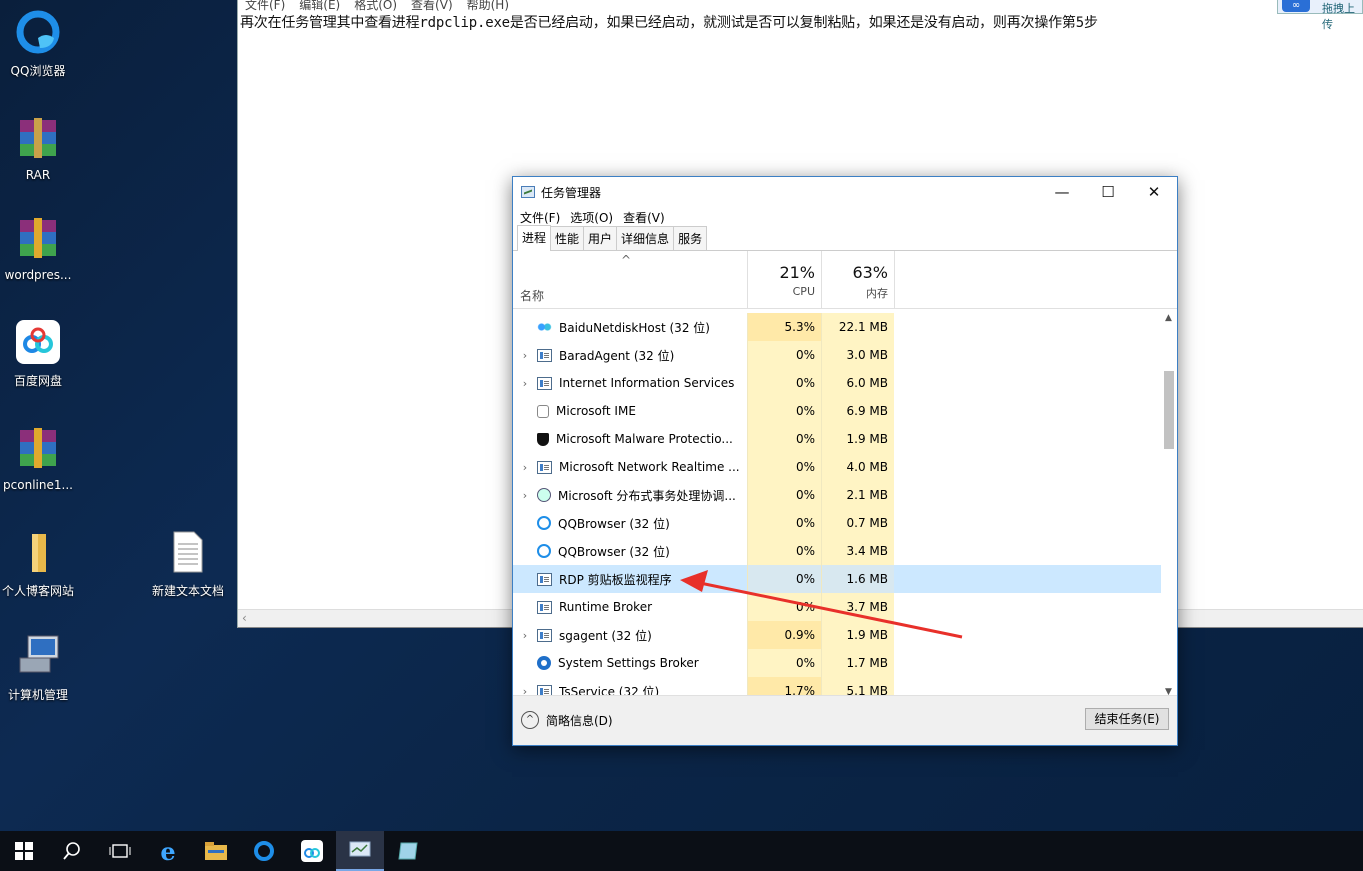 The image size is (1363, 871). Describe the element at coordinates (38, 43) in the screenshot. I see `desktop-icon-qq-browser: QQ浏览器` at that location.